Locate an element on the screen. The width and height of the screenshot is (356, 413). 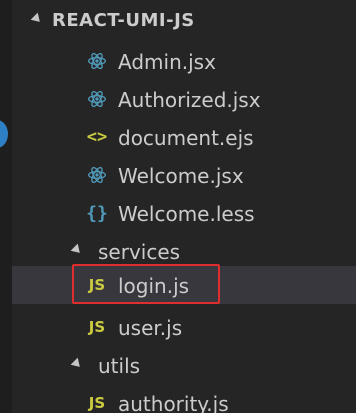
file-item-document-ejs: <> document.ejs is located at coordinates (184, 137).